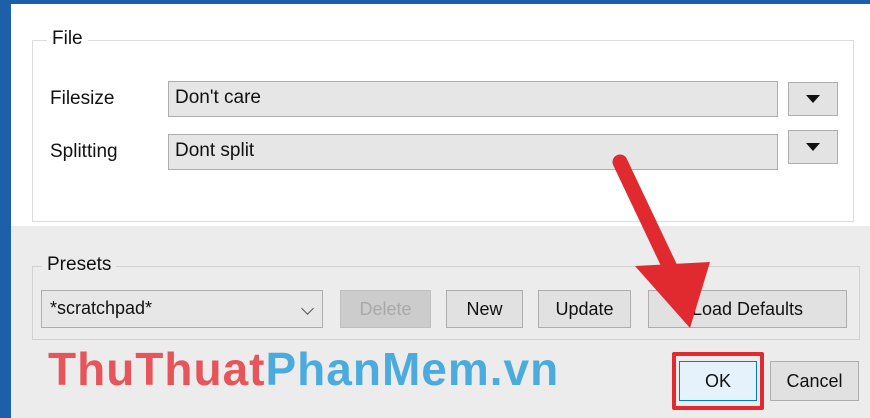  I want to click on watermark: ThuThuatPhanMem.vn, so click(303, 369).